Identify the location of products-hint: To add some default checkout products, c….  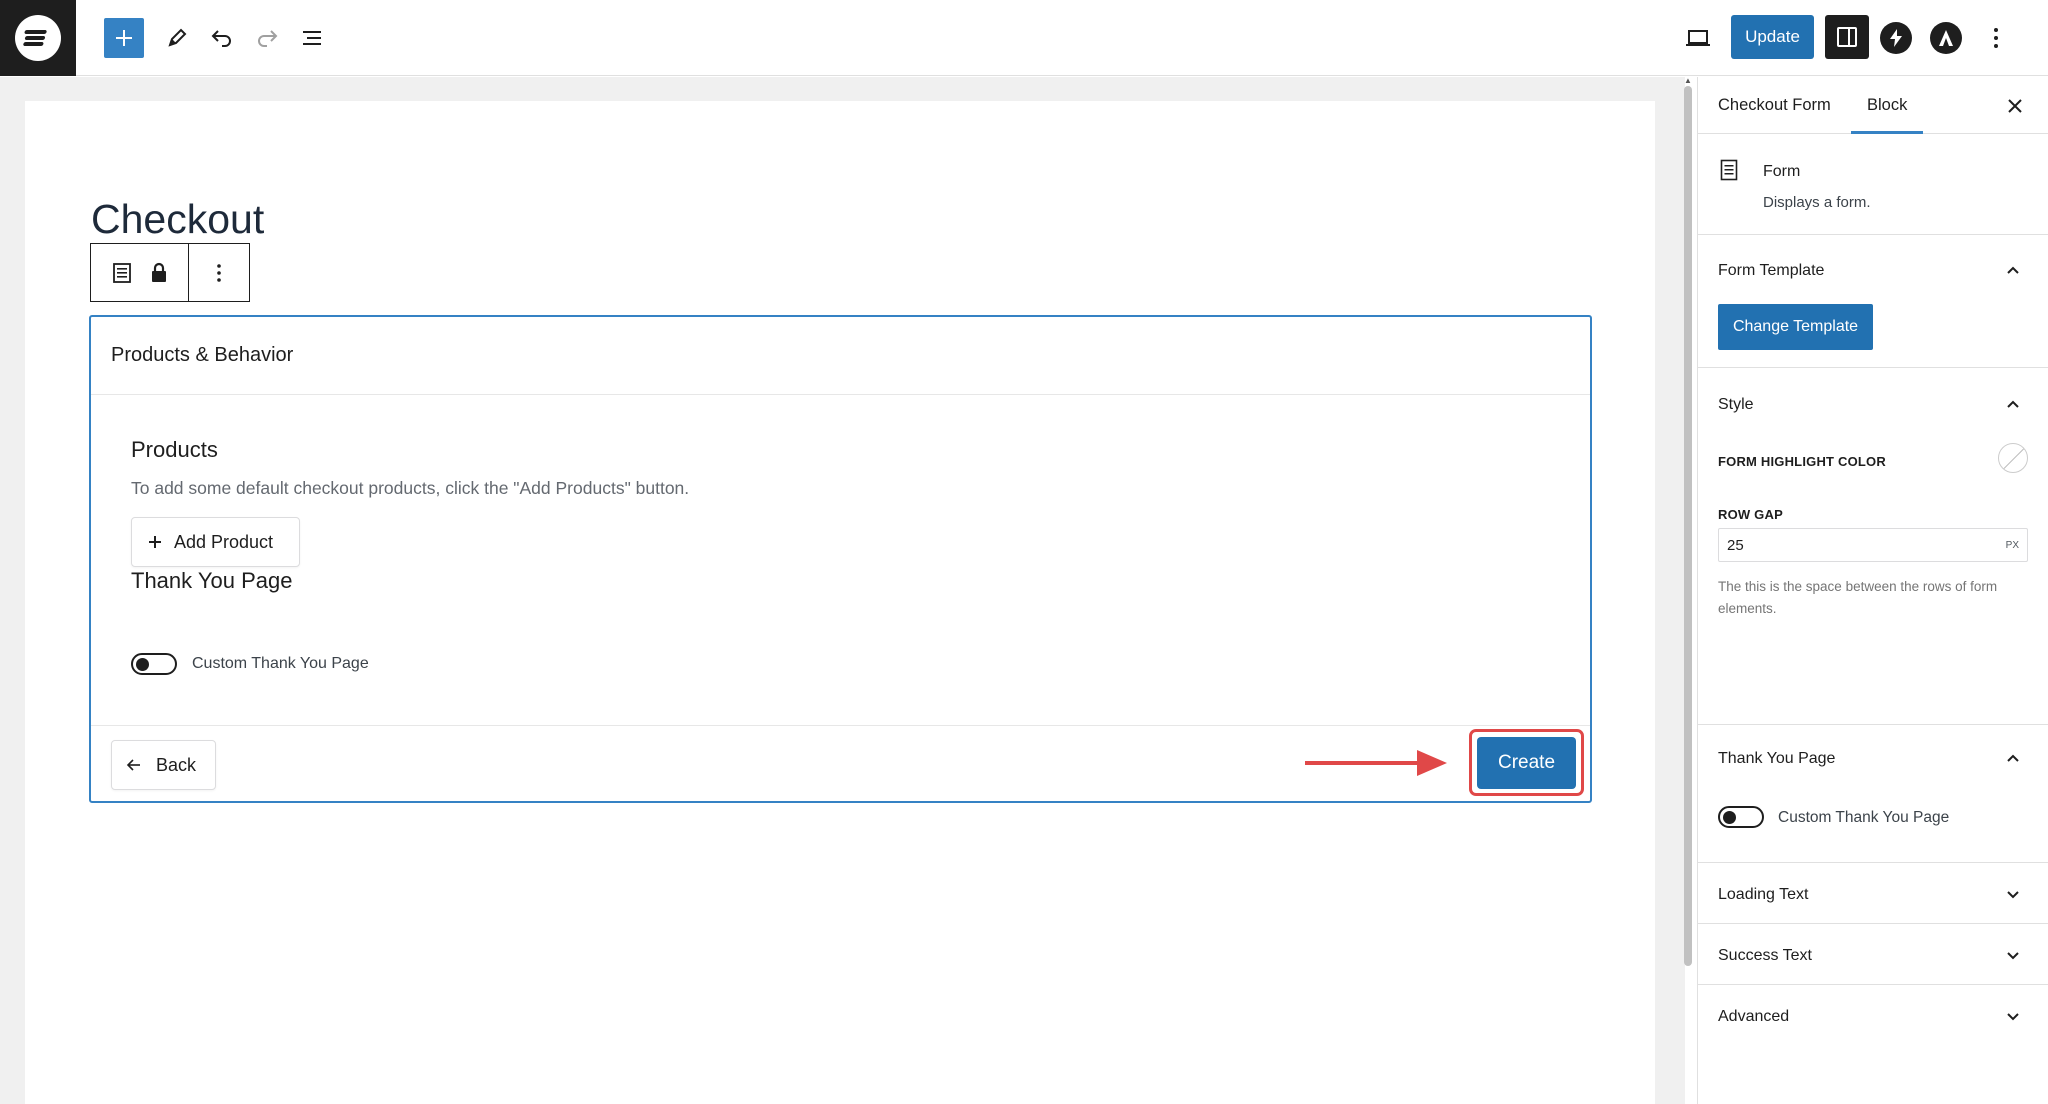
(410, 488).